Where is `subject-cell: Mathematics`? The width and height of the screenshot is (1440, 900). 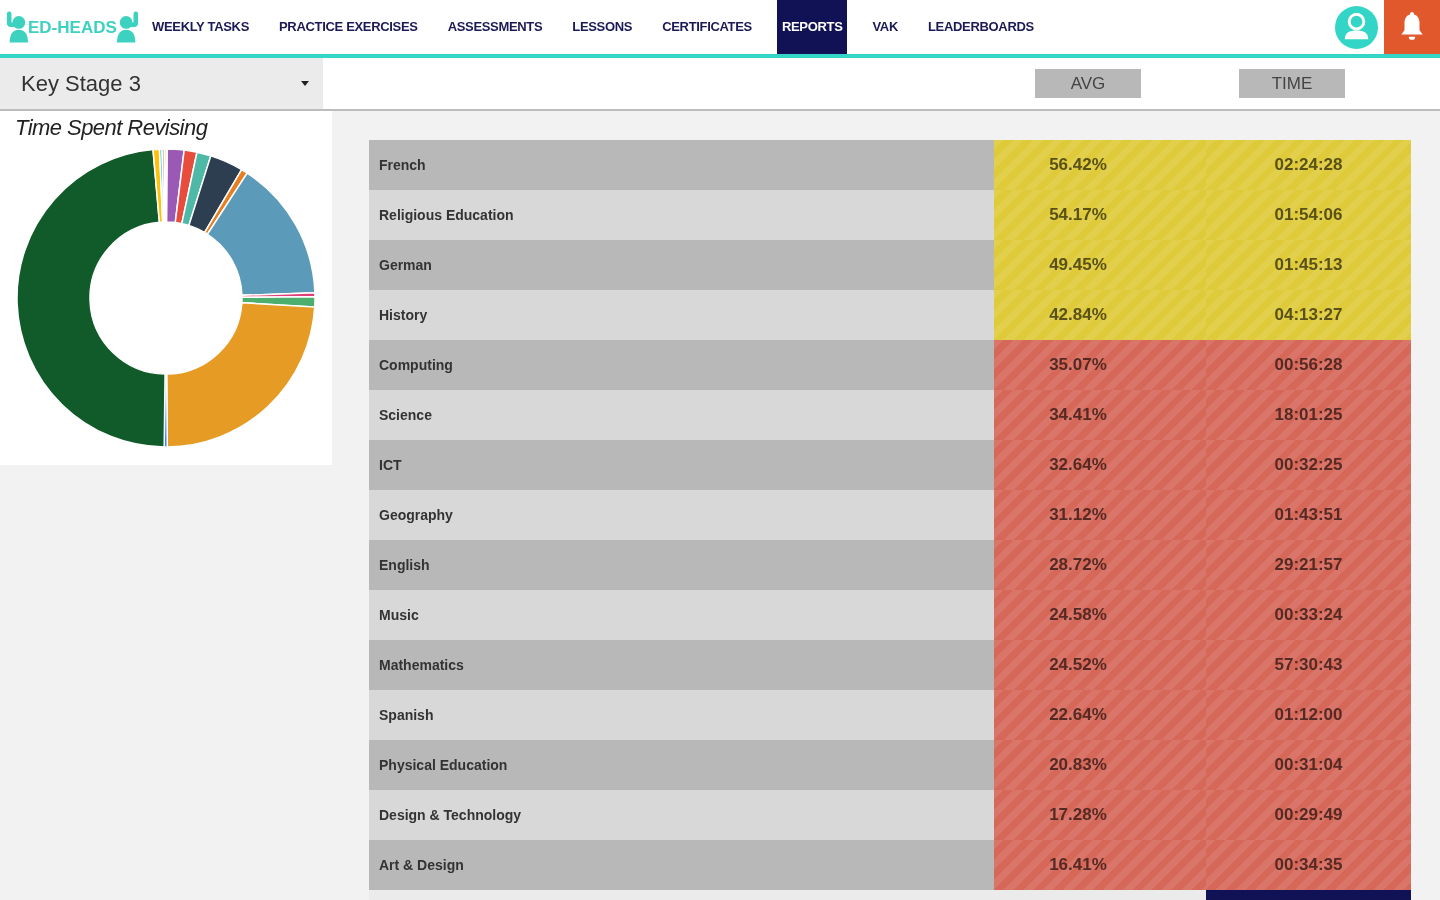
subject-cell: Mathematics is located at coordinates (681, 665).